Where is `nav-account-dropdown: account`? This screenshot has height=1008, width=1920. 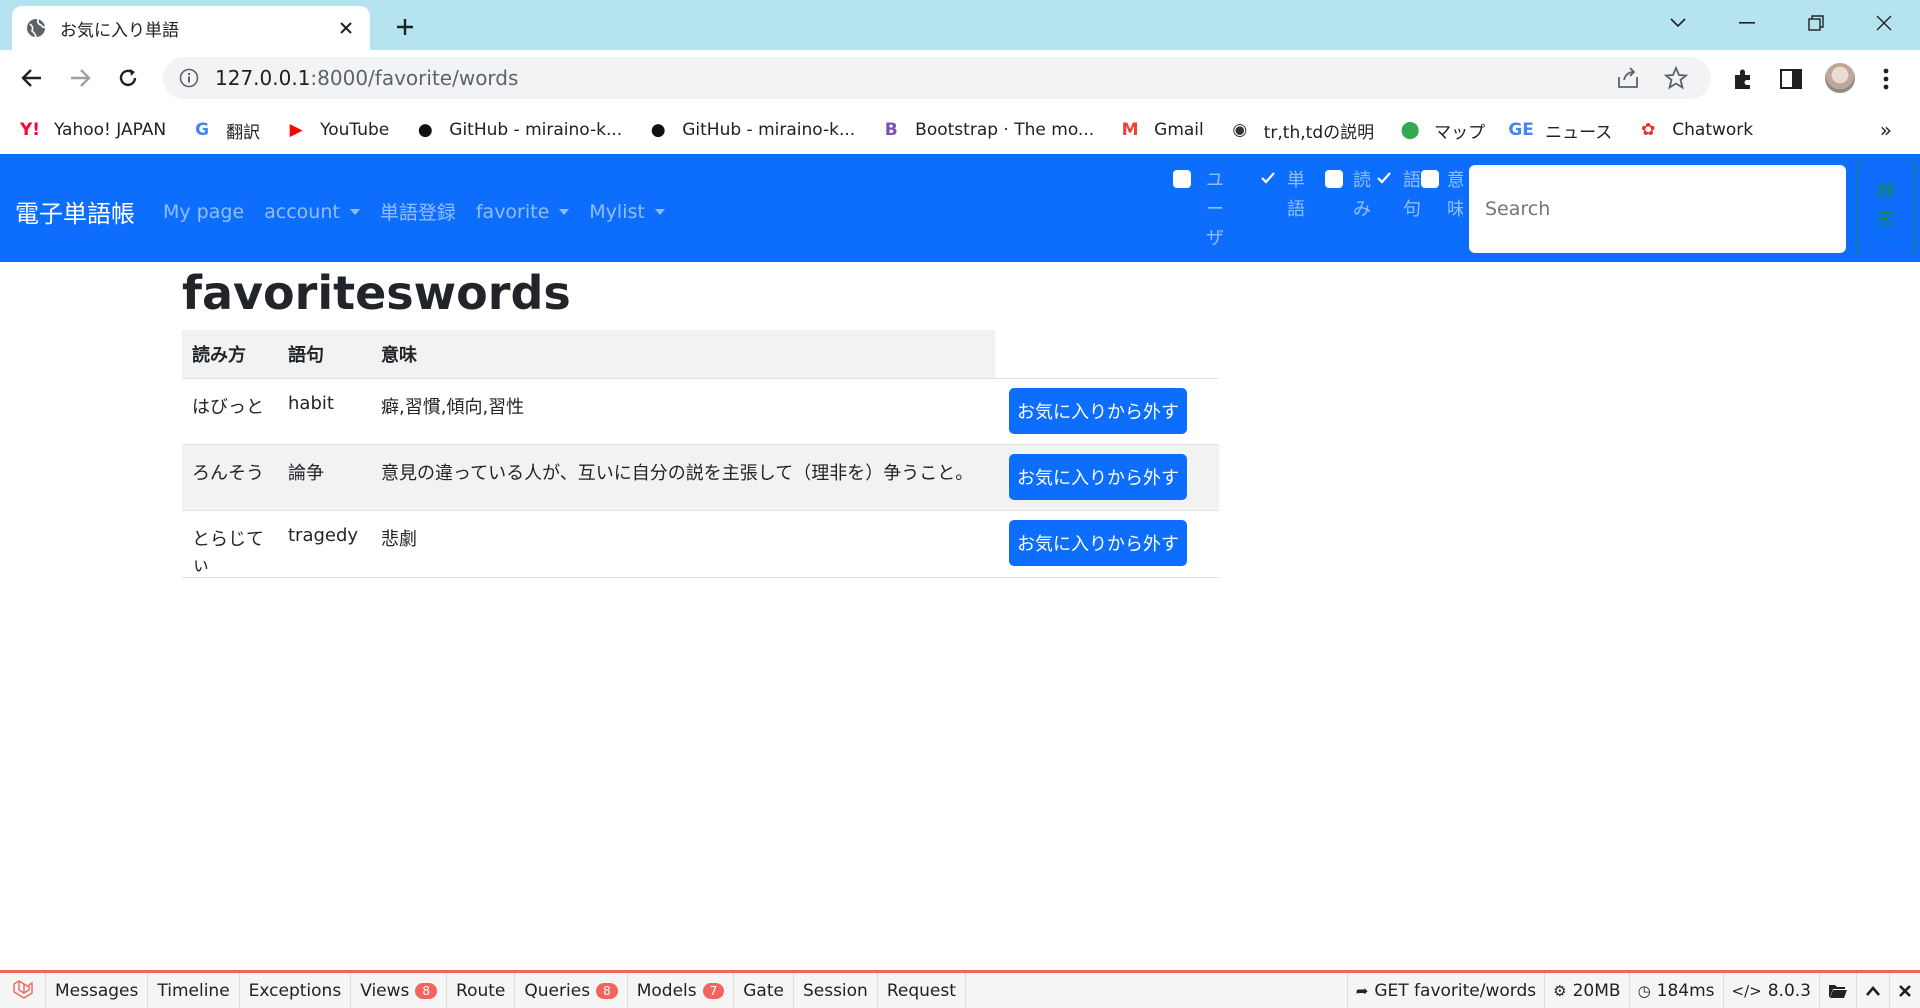 nav-account-dropdown: account is located at coordinates (312, 211).